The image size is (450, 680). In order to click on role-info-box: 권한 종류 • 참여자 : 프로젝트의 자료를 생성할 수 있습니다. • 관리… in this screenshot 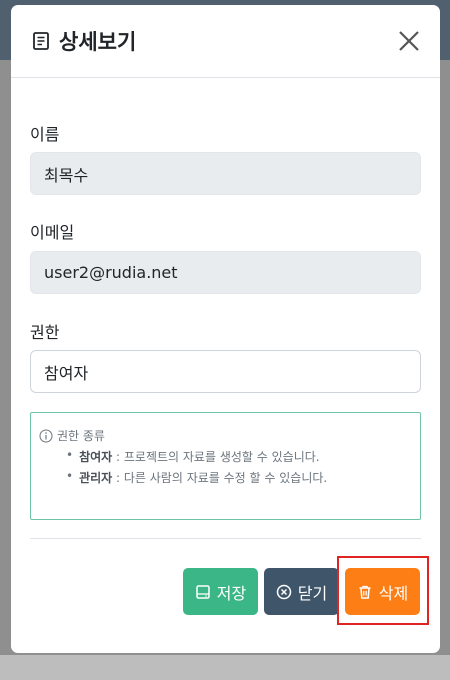, I will do `click(225, 466)`.